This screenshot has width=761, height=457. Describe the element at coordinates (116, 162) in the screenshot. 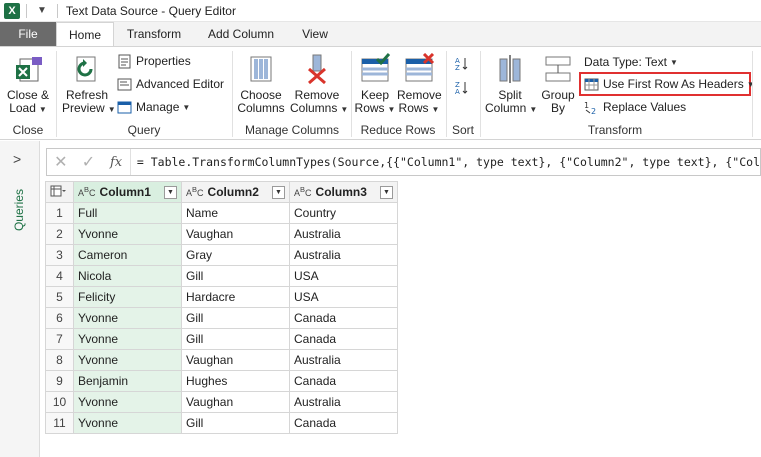

I see `fx-icon: fx` at that location.